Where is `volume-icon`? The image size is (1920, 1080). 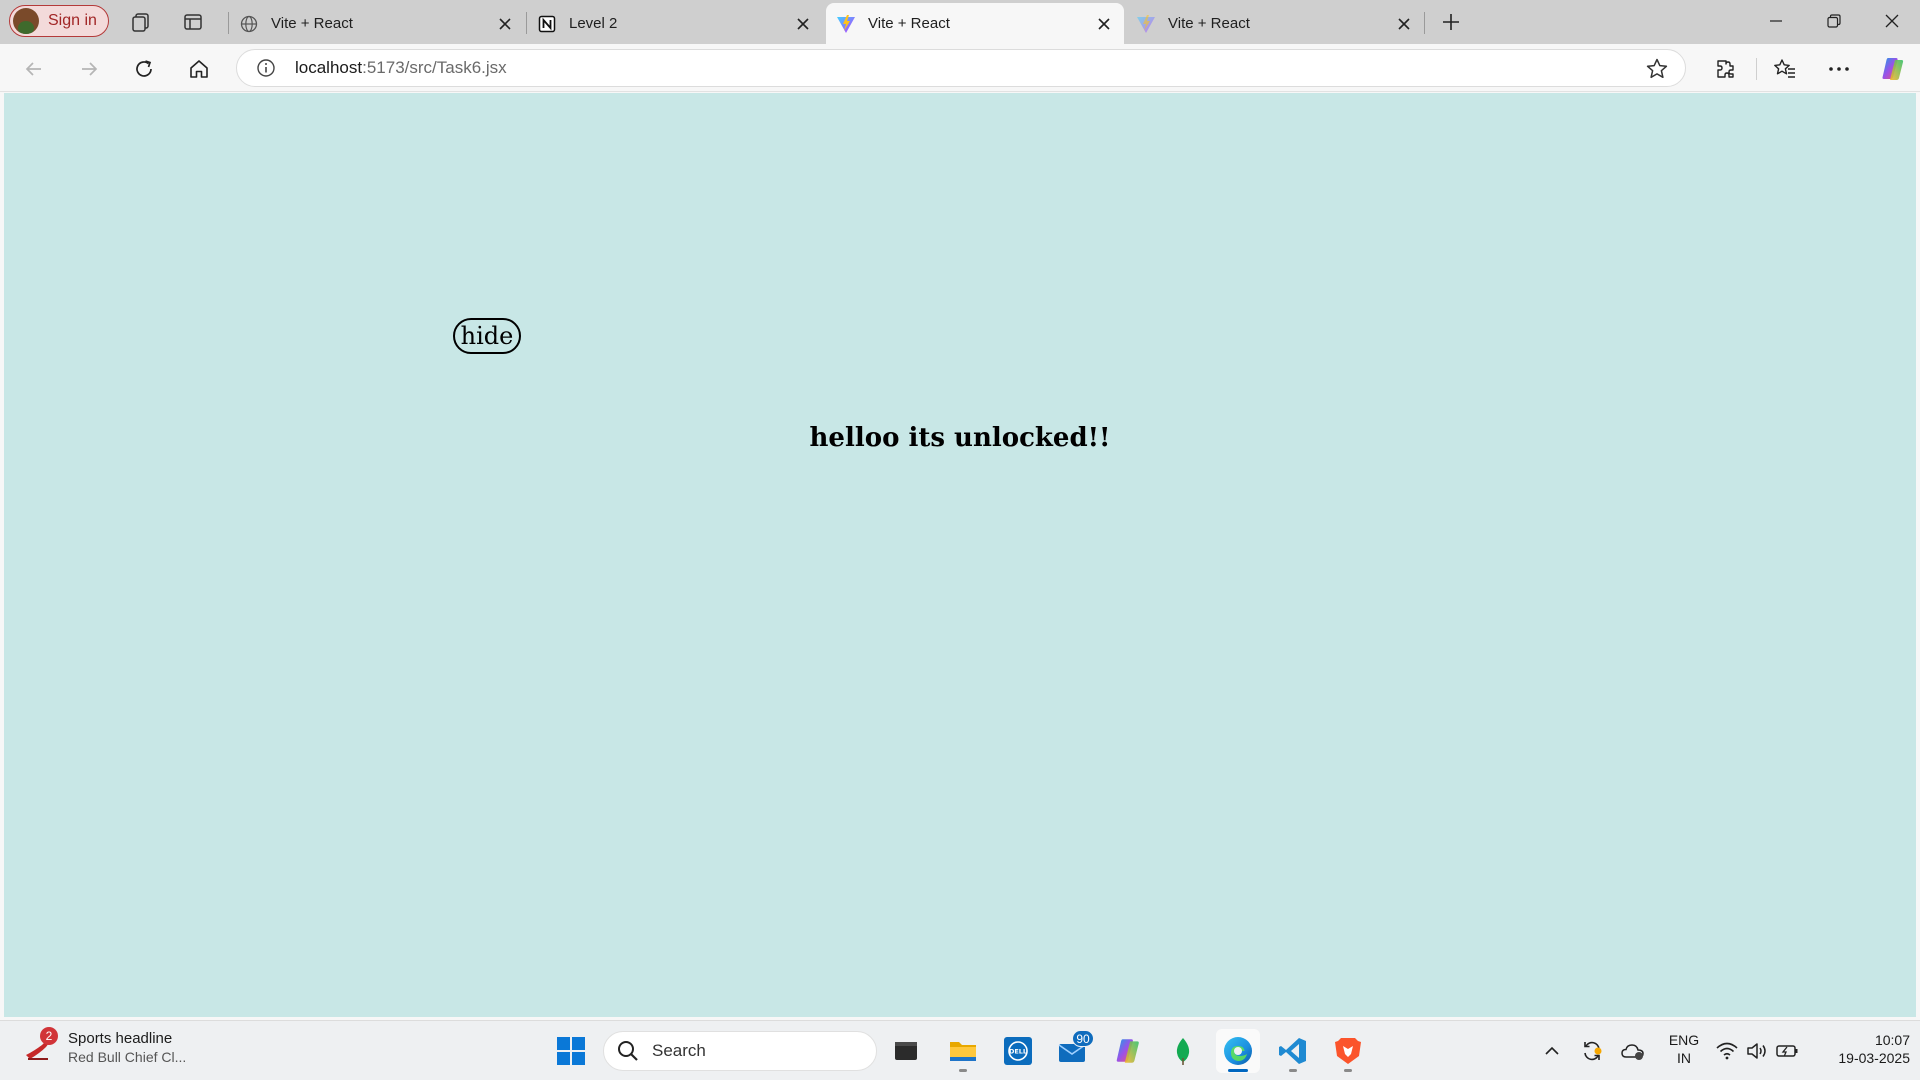
volume-icon is located at coordinates (1757, 1051).